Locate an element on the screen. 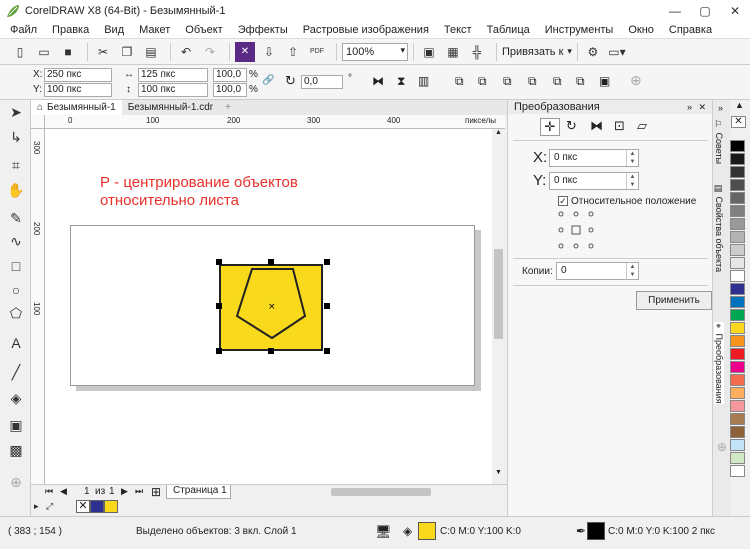  menu-help: Справка is located at coordinates (690, 30).